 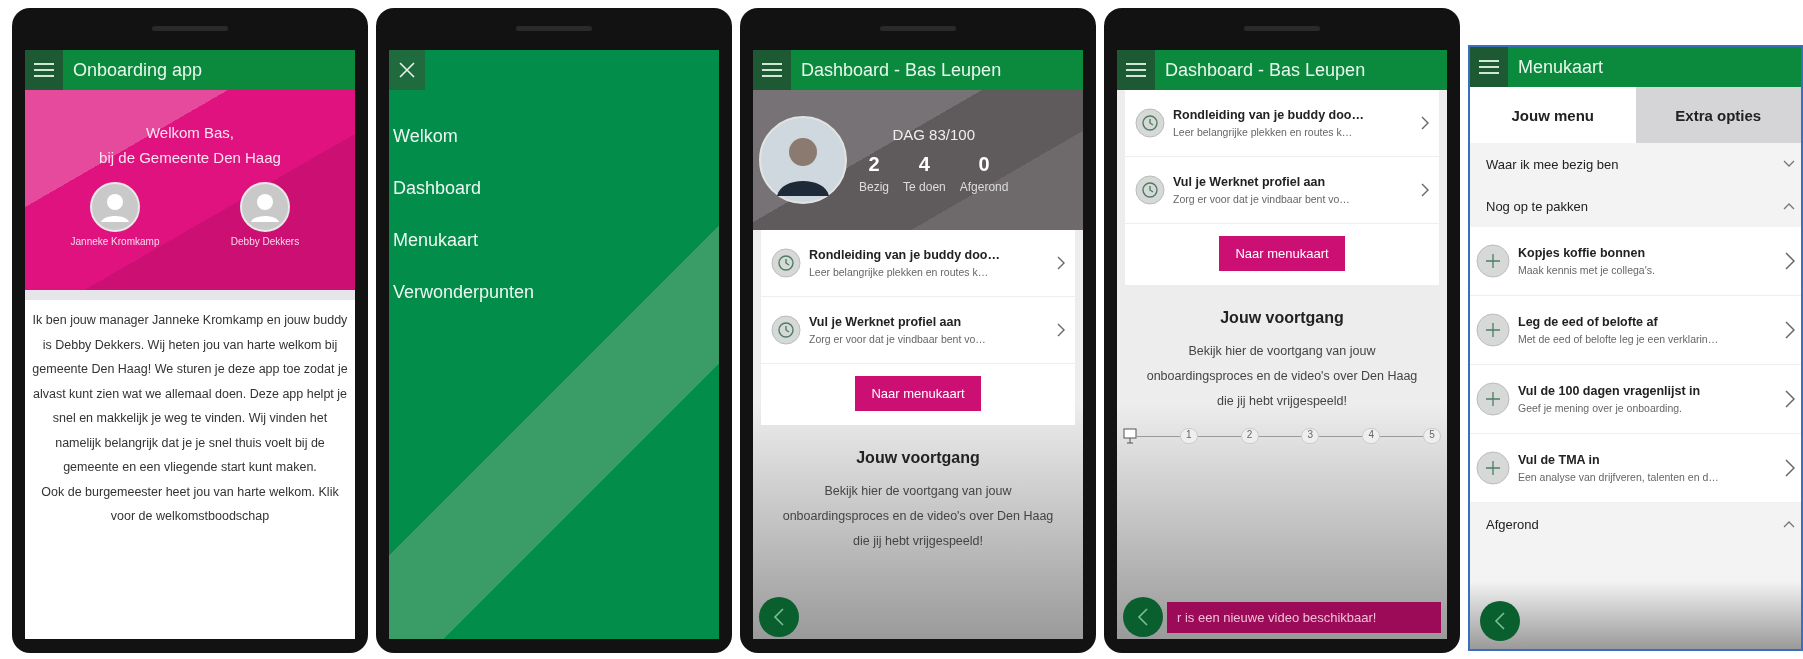 What do you see at coordinates (1552, 164) in the screenshot?
I see `section-title: Waar ik mee bezig ben` at bounding box center [1552, 164].